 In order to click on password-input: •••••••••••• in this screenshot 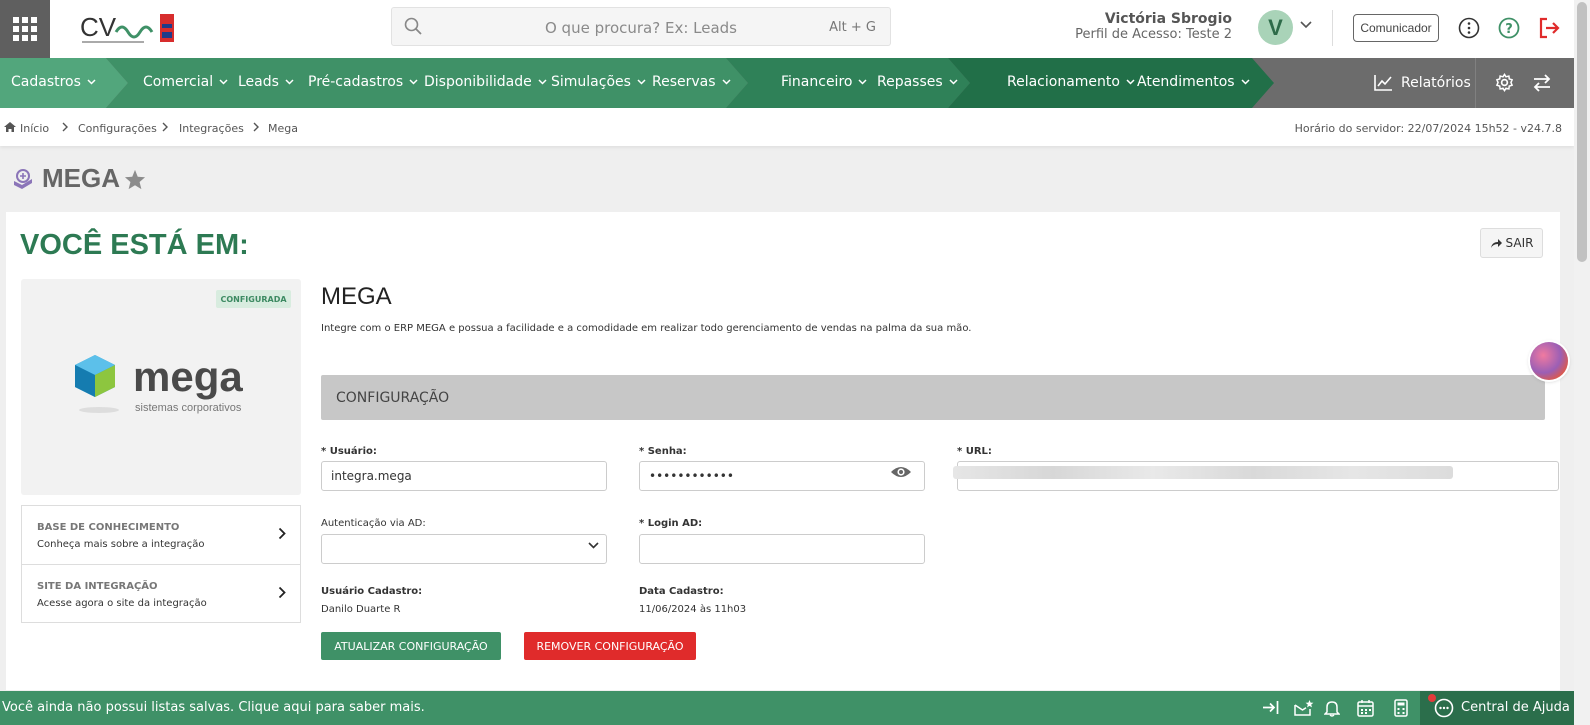, I will do `click(782, 476)`.